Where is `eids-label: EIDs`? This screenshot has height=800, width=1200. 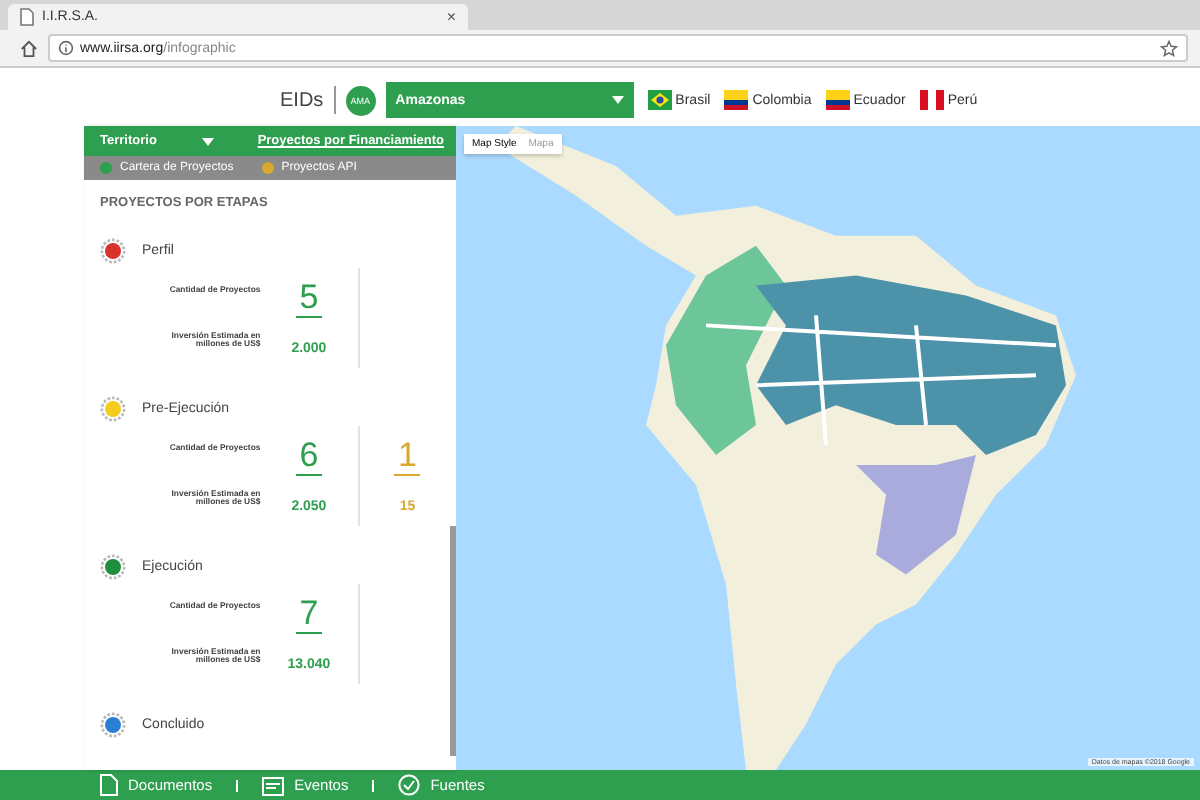 eids-label: EIDs is located at coordinates (302, 100).